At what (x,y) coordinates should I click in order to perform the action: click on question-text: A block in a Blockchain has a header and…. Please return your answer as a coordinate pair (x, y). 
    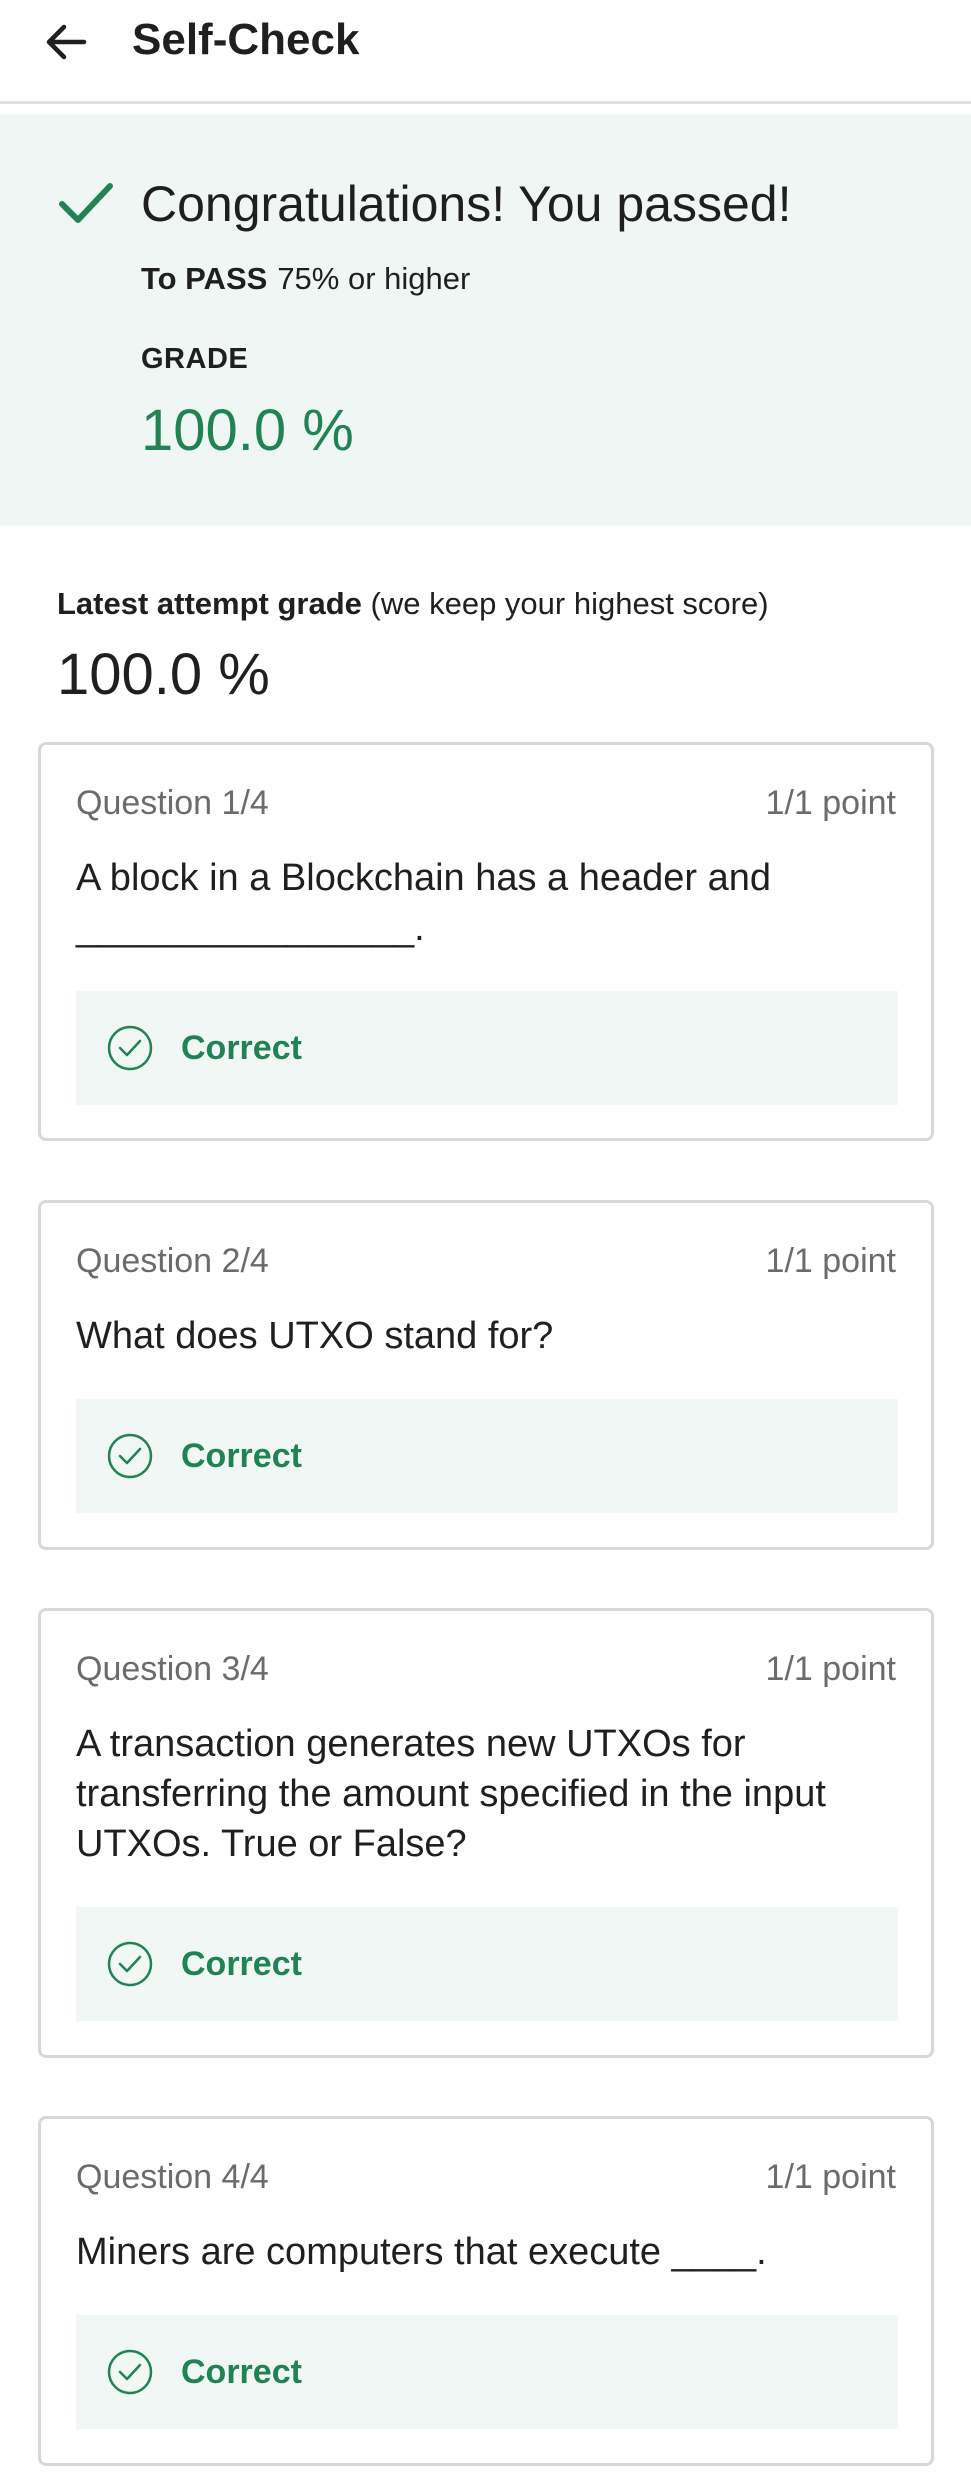
    Looking at the image, I should click on (424, 903).